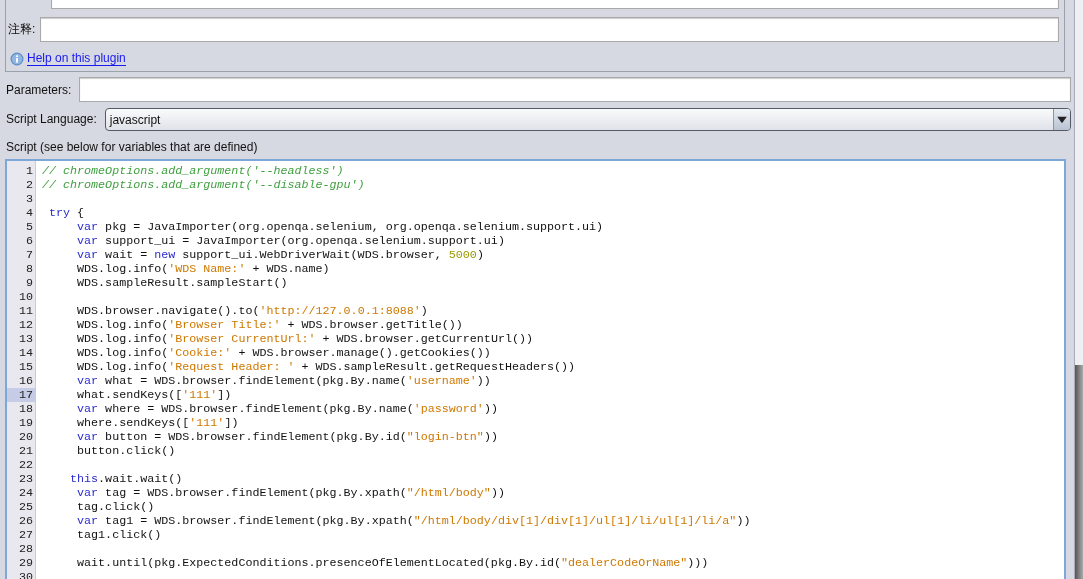 The width and height of the screenshot is (1083, 579). What do you see at coordinates (290, 241) in the screenshot?
I see `code-line: var support_ui = JavaImporter(org.openqa.selenium.support.ui)` at bounding box center [290, 241].